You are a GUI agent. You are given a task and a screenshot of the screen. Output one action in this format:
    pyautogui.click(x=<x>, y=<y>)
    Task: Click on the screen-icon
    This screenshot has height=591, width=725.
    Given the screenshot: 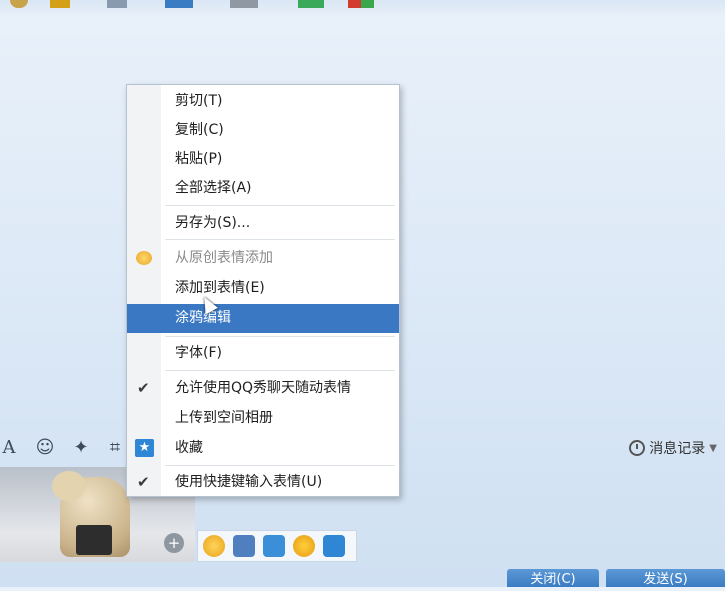 What is the action you would take?
    pyautogui.click(x=274, y=546)
    